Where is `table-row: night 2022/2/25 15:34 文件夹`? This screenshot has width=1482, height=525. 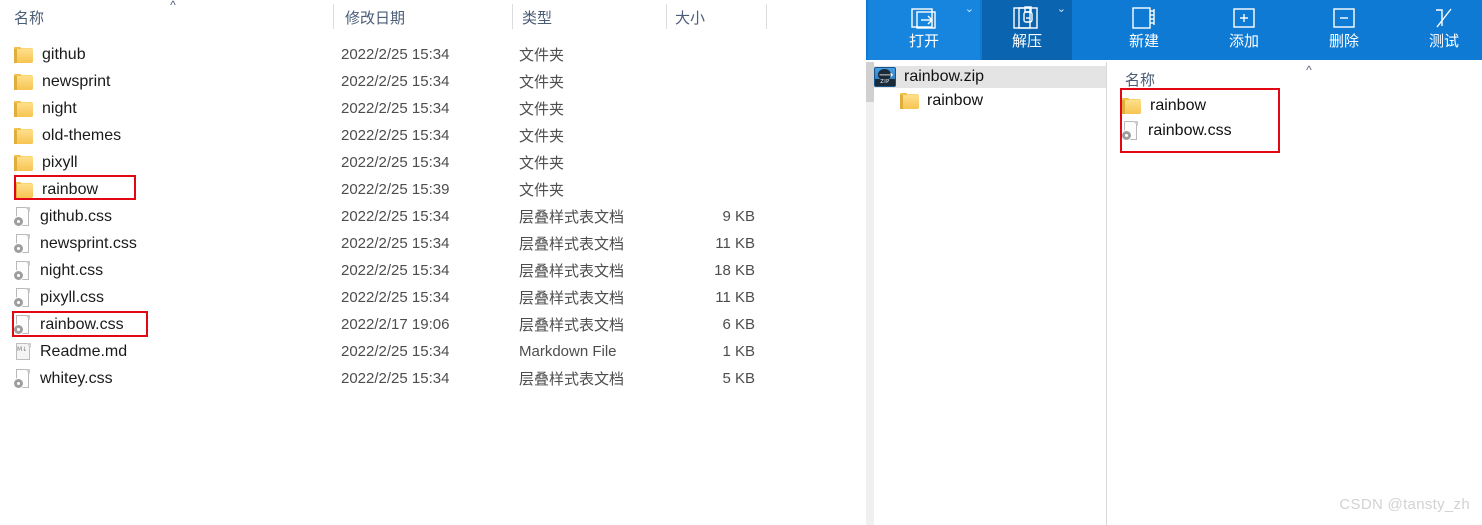
table-row: night 2022/2/25 15:34 文件夹 is located at coordinates (432, 108).